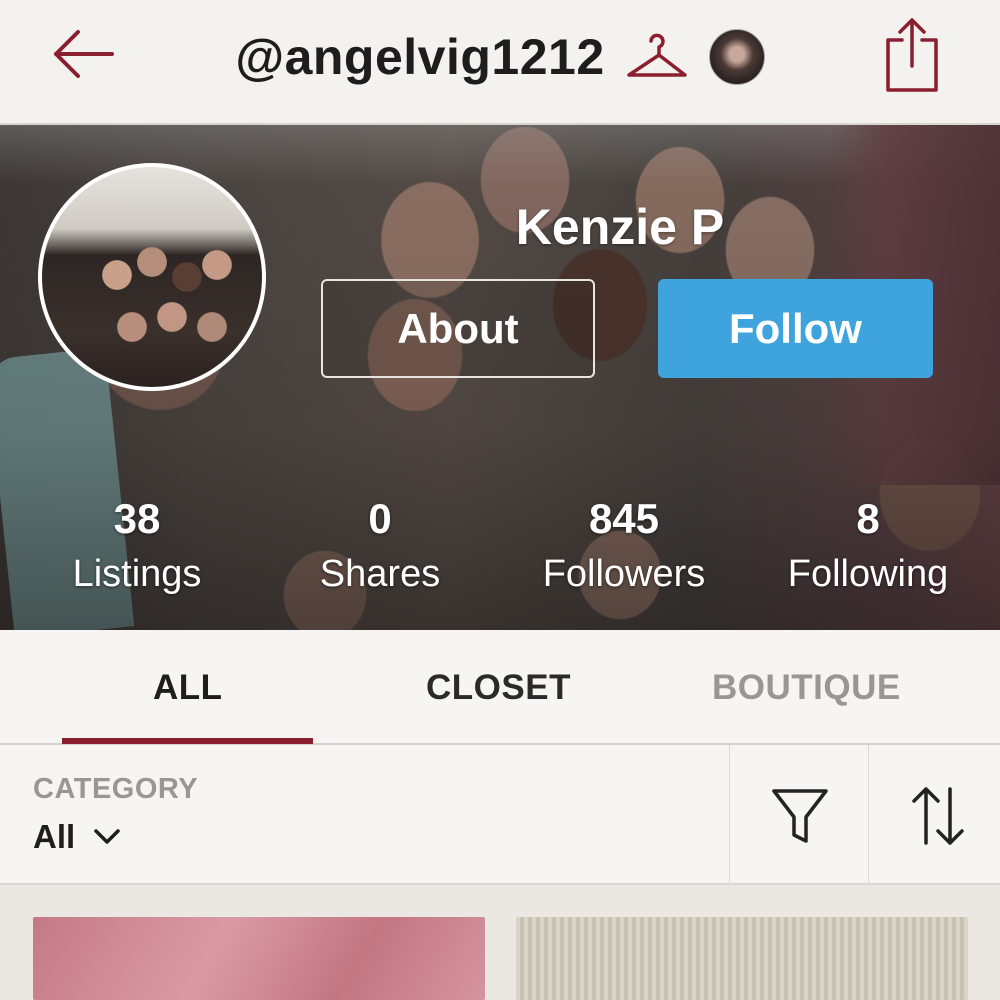 The image size is (1000, 1000). I want to click on category-dropdown: All, so click(77, 837).